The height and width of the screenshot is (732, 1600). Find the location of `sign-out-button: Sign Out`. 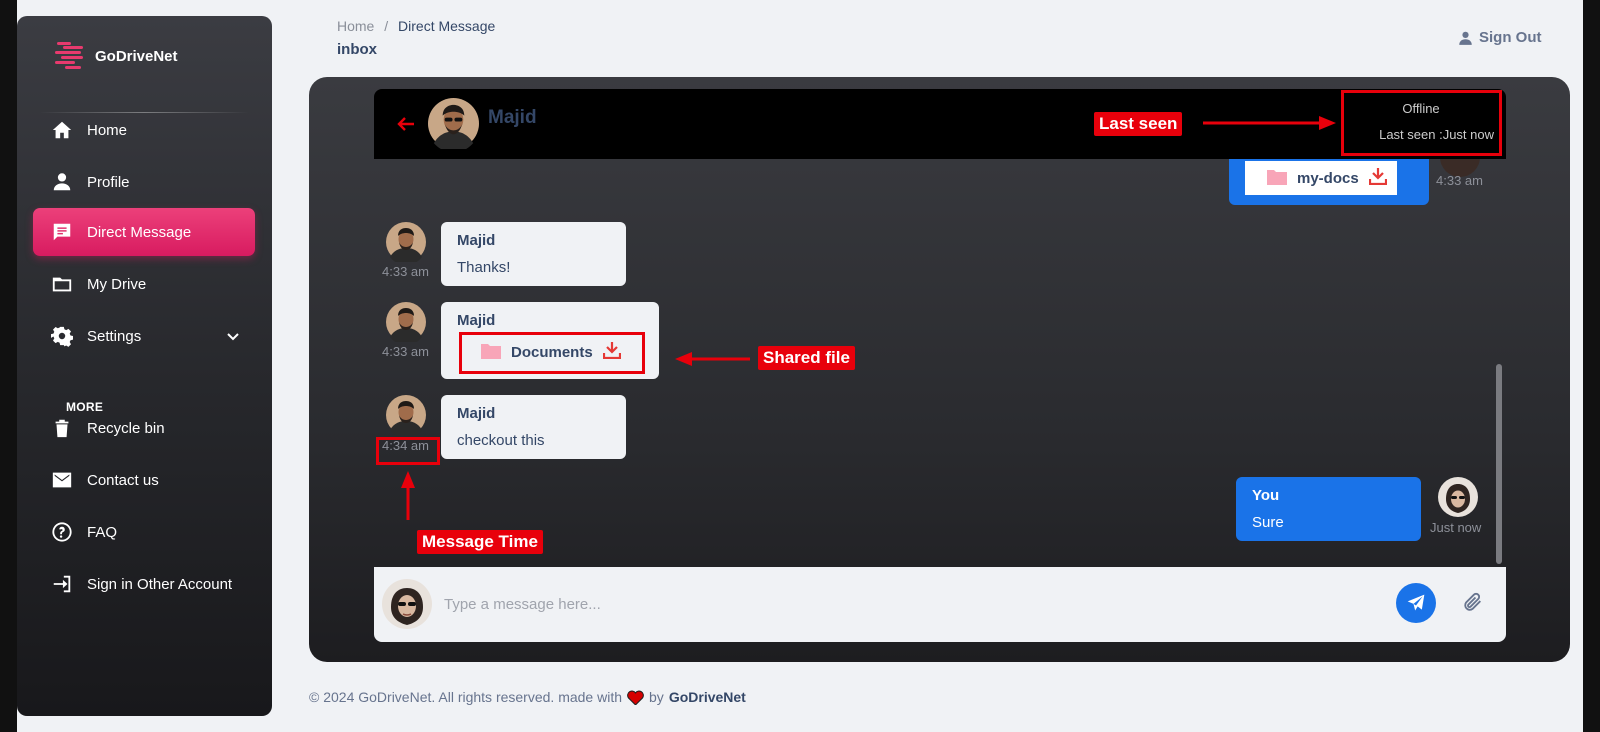

sign-out-button: Sign Out is located at coordinates (1500, 37).